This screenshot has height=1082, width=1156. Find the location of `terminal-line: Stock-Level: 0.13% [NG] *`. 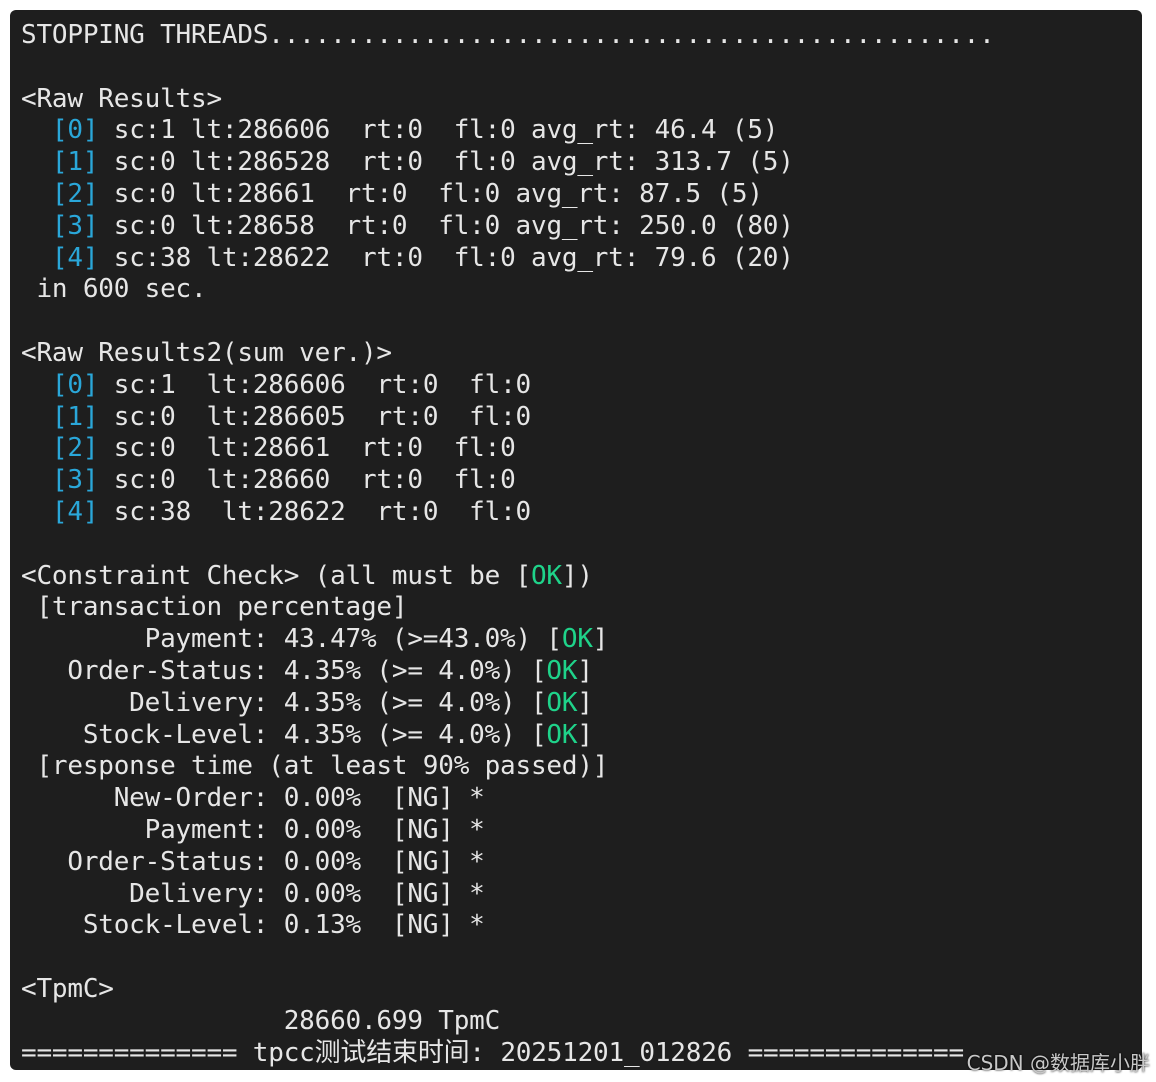

terminal-line: Stock-Level: 0.13% [NG] * is located at coordinates (253, 925).